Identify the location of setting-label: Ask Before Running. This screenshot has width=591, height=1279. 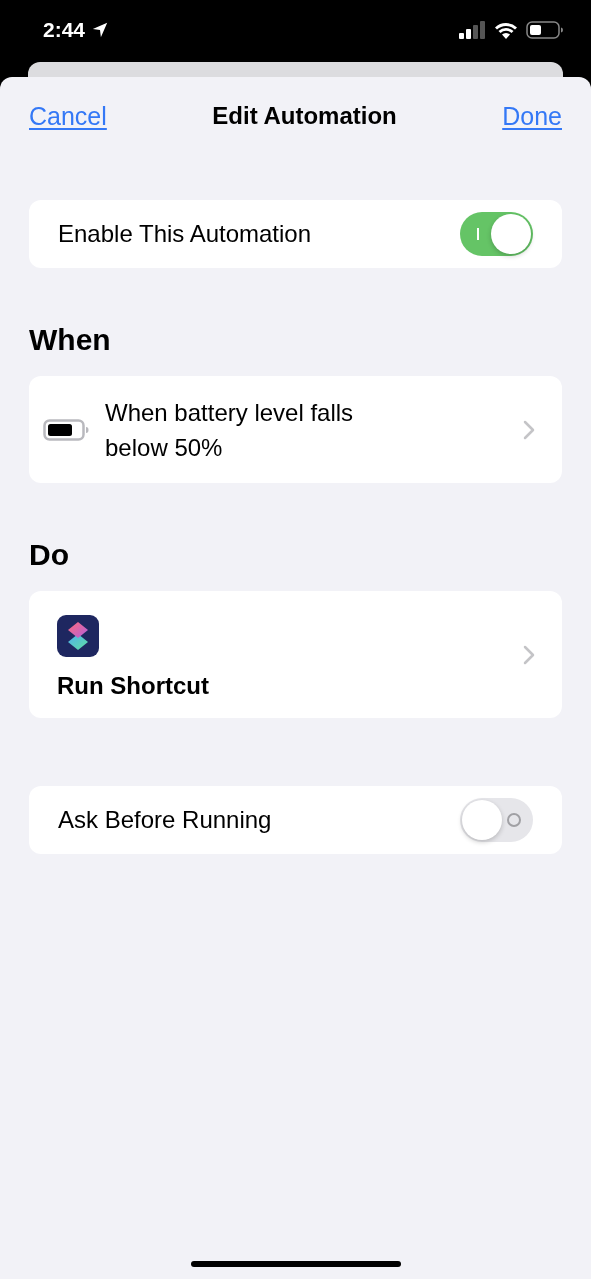
(165, 820).